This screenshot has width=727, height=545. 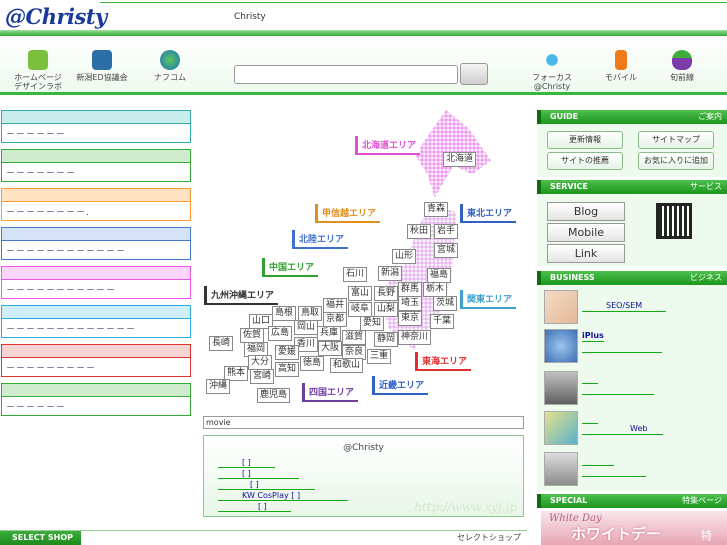 What do you see at coordinates (260, 362) in the screenshot?
I see `pref-oita: 大分` at bounding box center [260, 362].